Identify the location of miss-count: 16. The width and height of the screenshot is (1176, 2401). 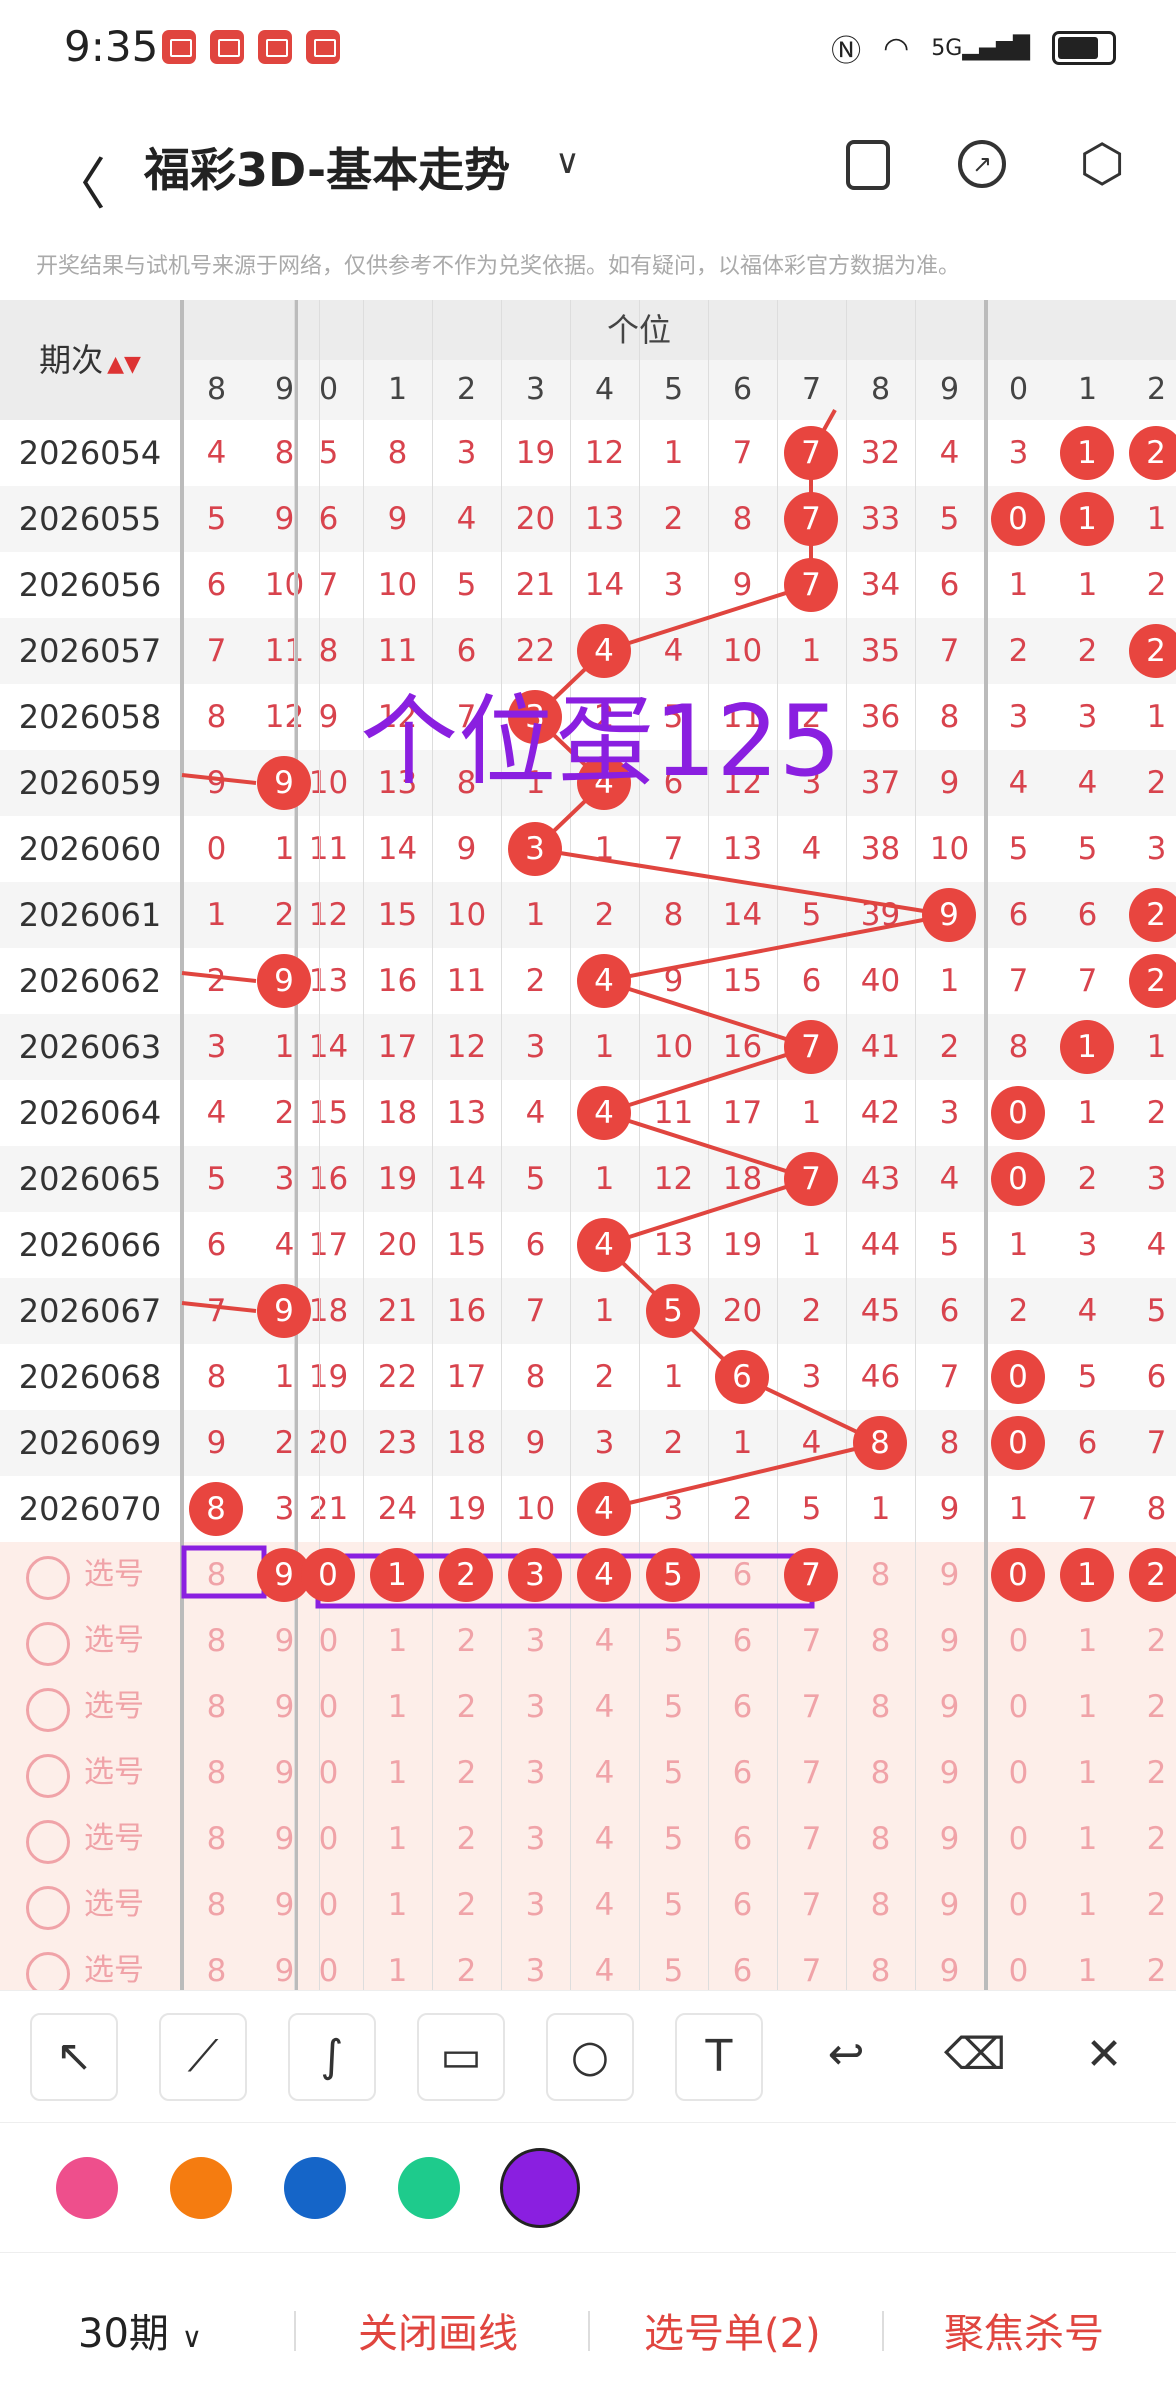
(397, 981).